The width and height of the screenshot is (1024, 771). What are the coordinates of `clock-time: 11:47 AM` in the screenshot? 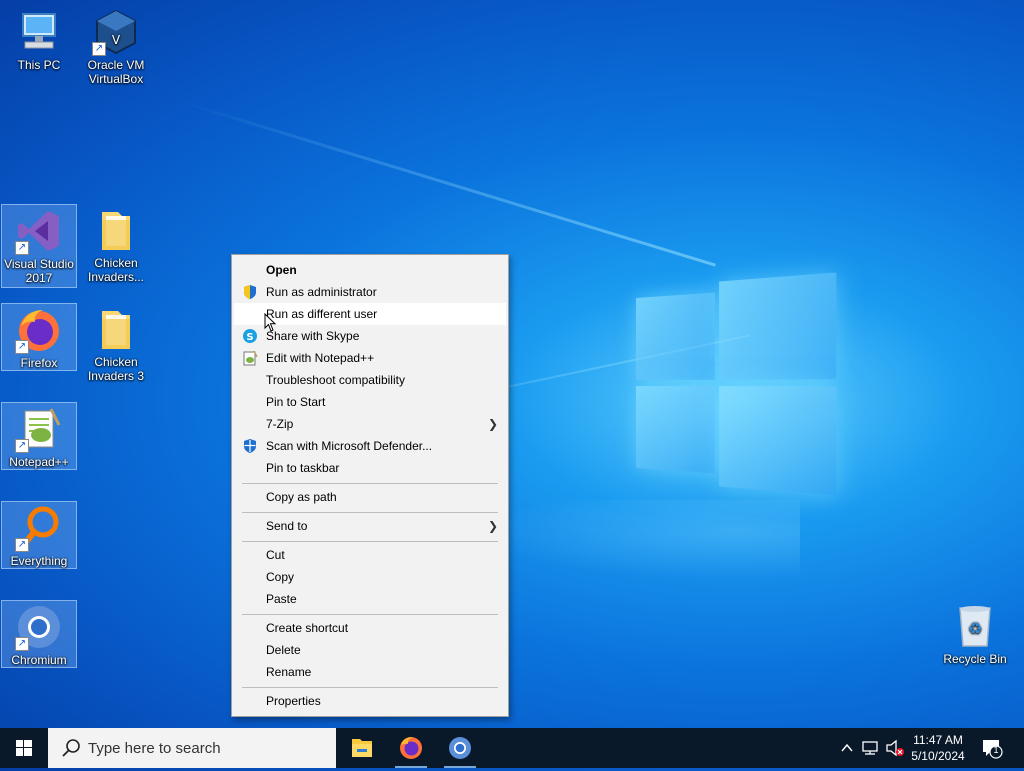 It's located at (938, 740).